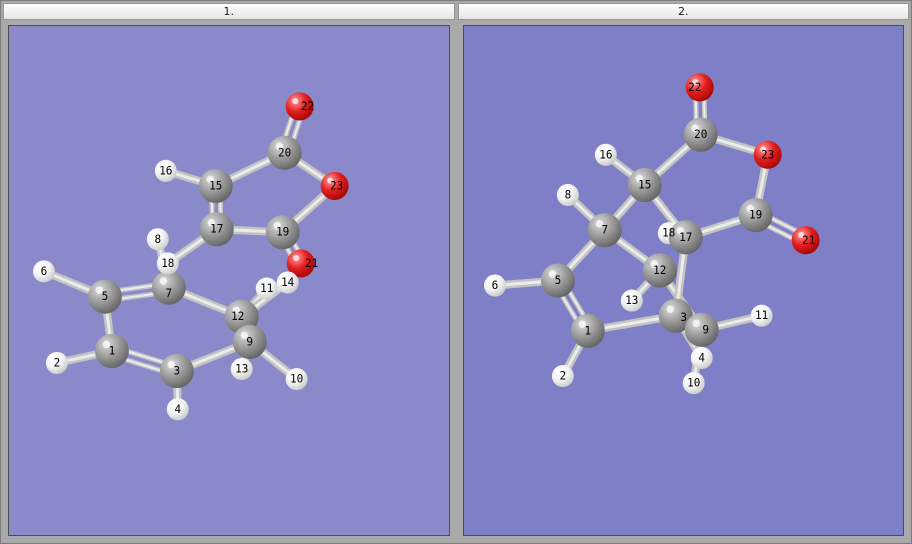 This screenshot has width=912, height=544. I want to click on panel-1-title: 1., so click(229, 11).